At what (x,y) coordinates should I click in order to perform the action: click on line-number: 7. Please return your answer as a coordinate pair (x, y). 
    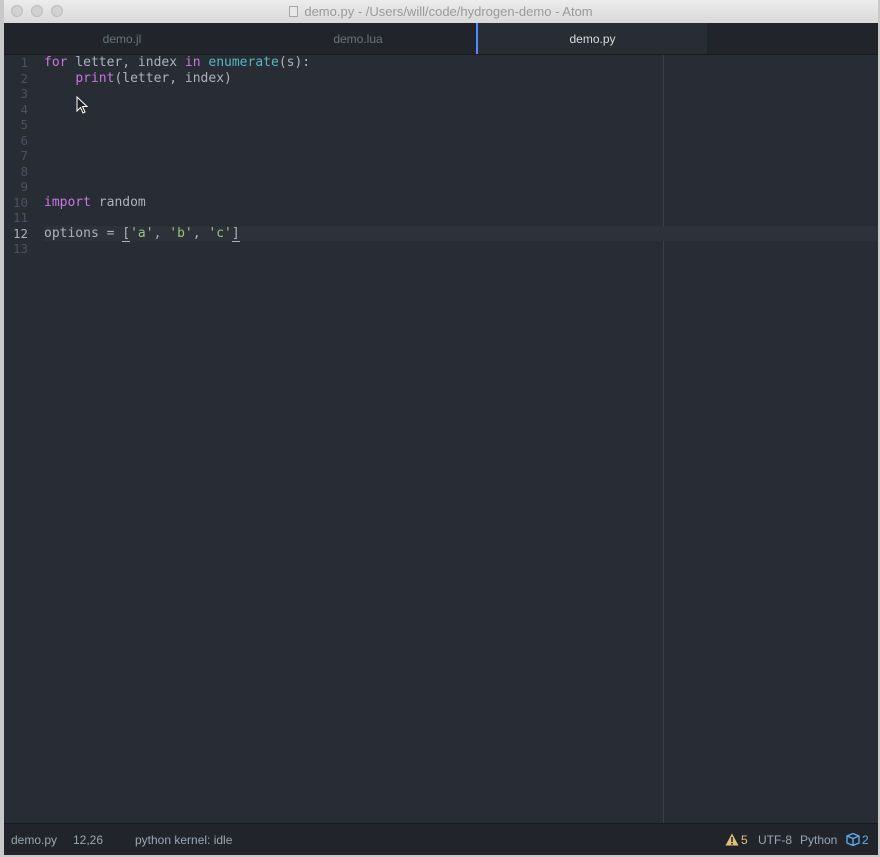
    Looking at the image, I should click on (24, 155).